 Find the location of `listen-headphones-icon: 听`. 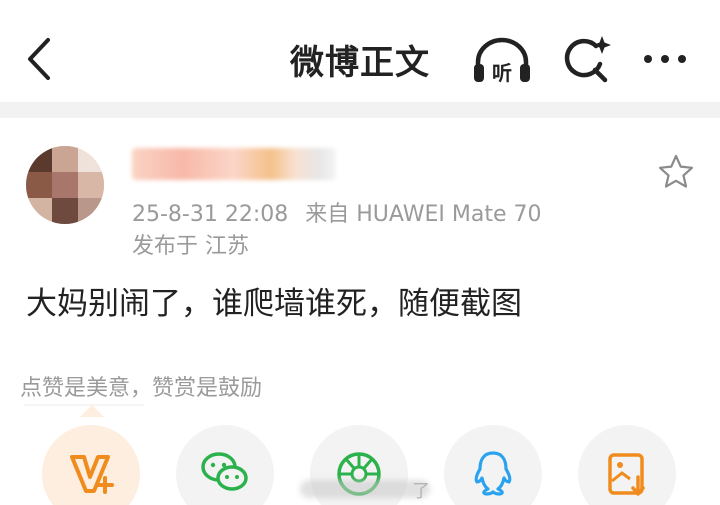

listen-headphones-icon: 听 is located at coordinates (502, 61).